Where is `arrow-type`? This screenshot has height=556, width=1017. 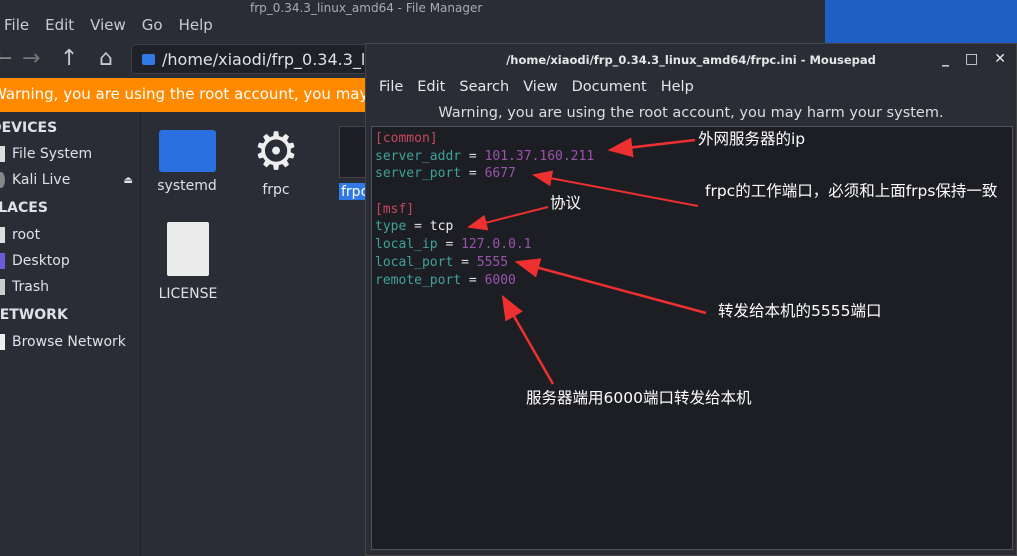
arrow-type is located at coordinates (508, 218).